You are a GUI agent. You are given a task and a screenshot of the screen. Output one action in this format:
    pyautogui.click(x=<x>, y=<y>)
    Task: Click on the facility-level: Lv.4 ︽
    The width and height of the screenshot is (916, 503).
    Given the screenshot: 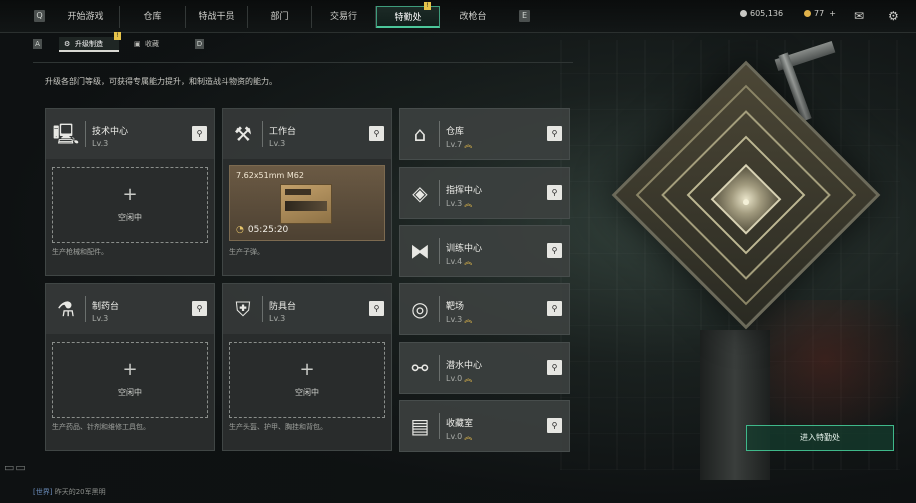 What is the action you would take?
    pyautogui.click(x=459, y=261)
    